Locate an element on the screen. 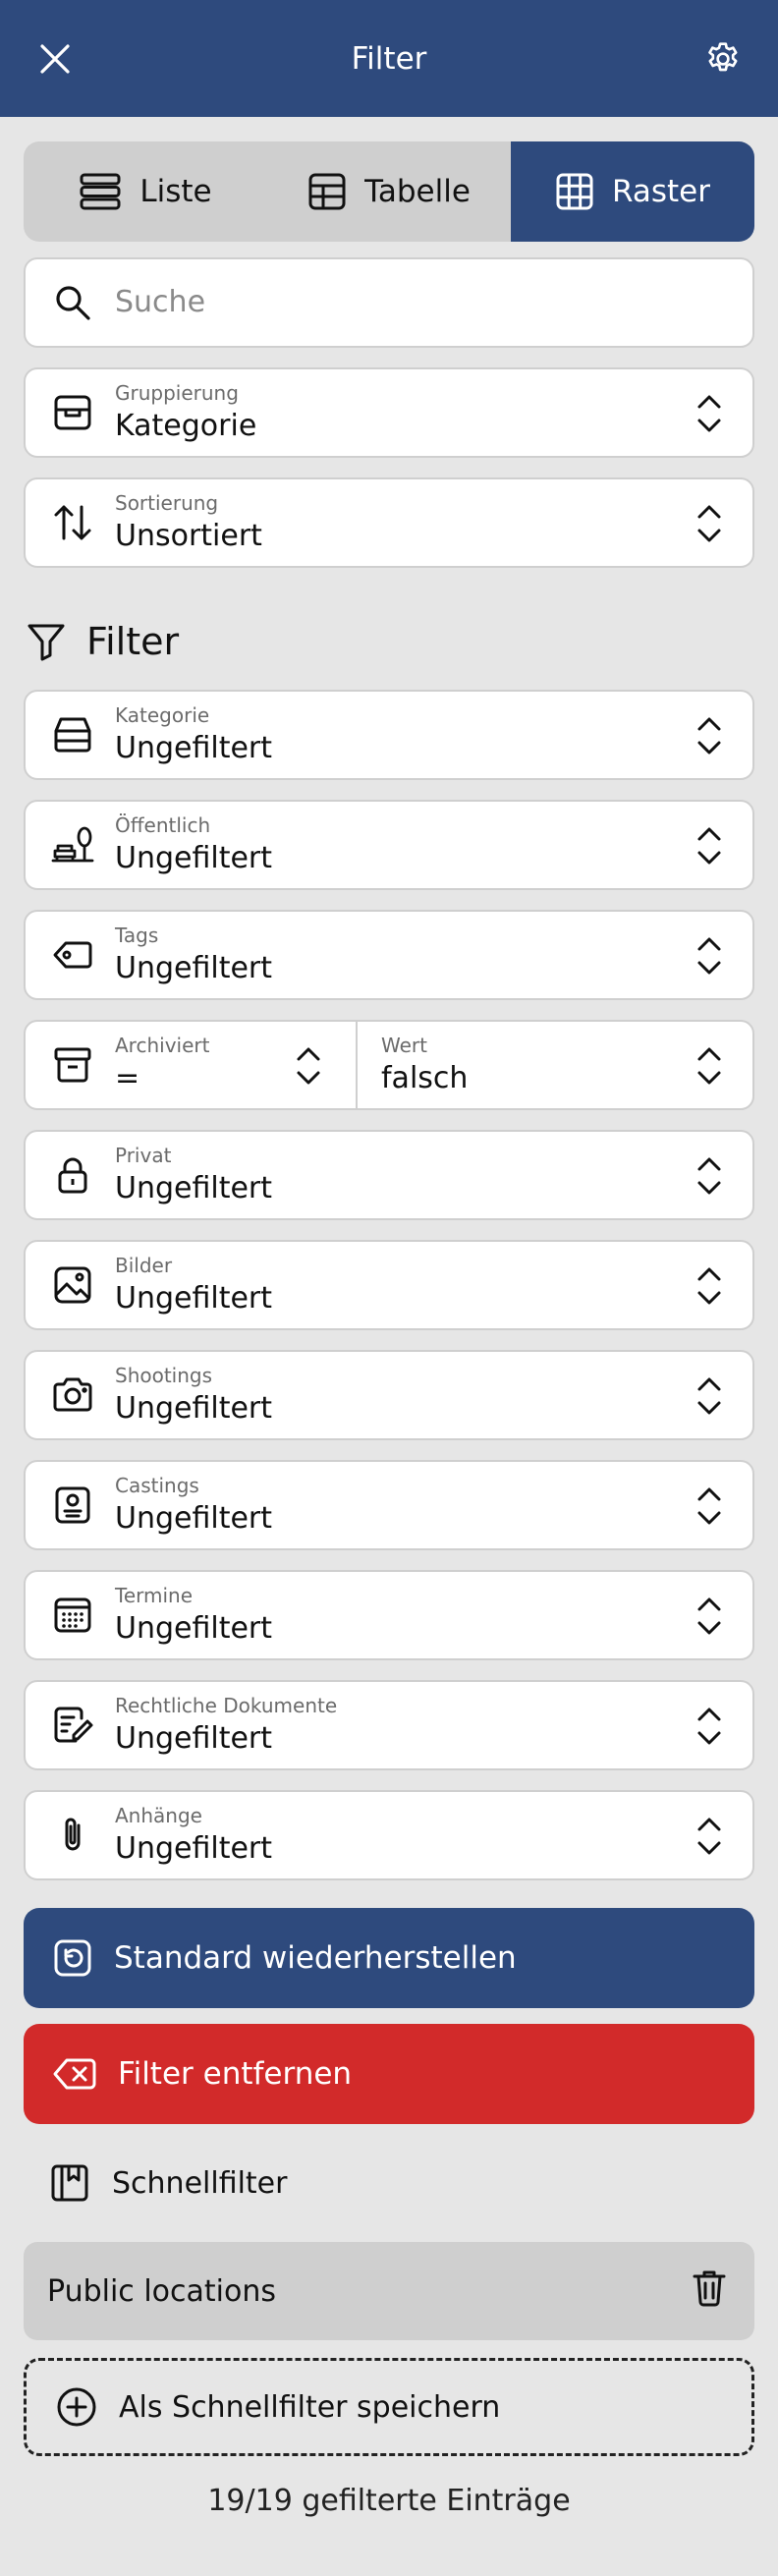  quick-filter-item: Public locations is located at coordinates (389, 2291).